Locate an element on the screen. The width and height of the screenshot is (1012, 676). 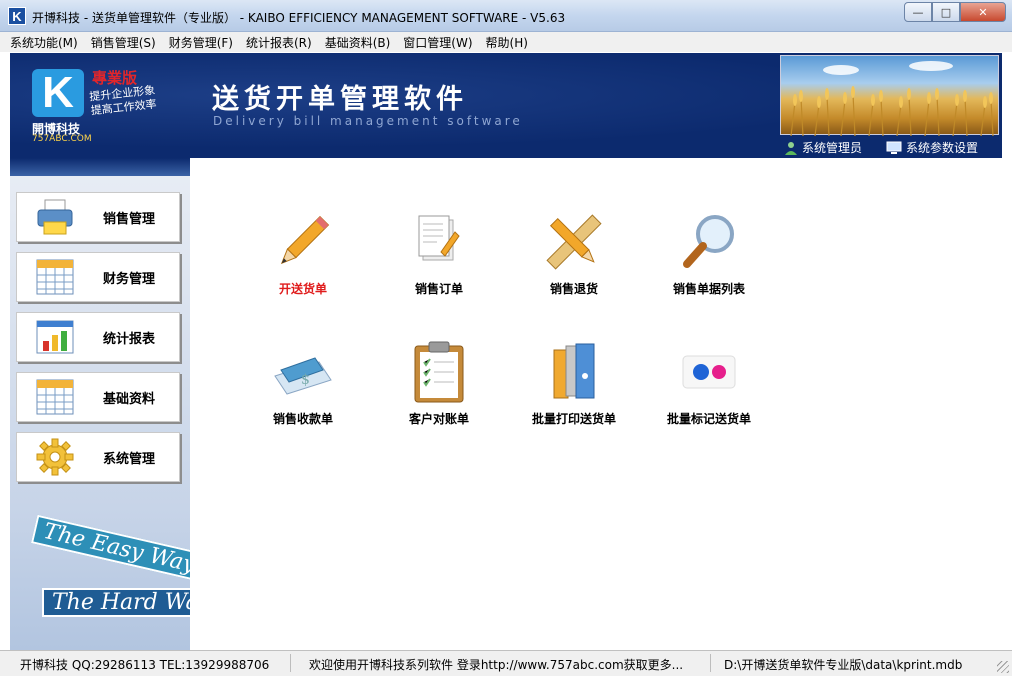
sidebar-item-label: 财务管理 is located at coordinates (129, 279).